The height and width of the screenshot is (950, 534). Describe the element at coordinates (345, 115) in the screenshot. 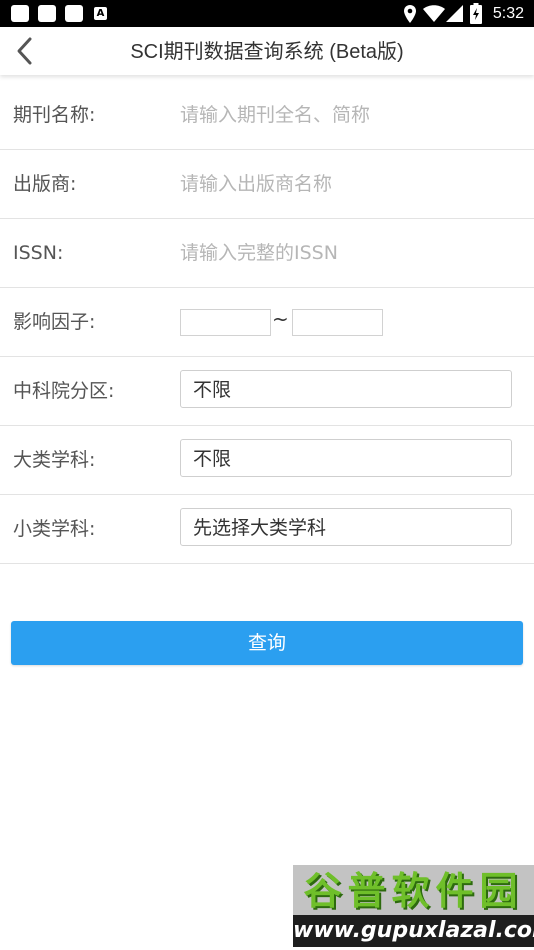

I see `journal-name-input` at that location.